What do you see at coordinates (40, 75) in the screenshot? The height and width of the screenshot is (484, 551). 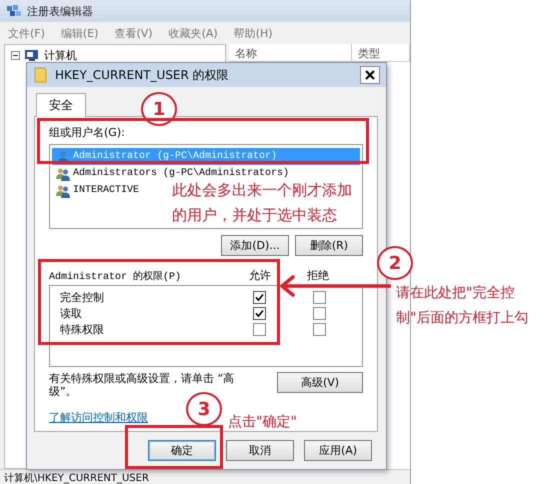 I see `folder-icon` at bounding box center [40, 75].